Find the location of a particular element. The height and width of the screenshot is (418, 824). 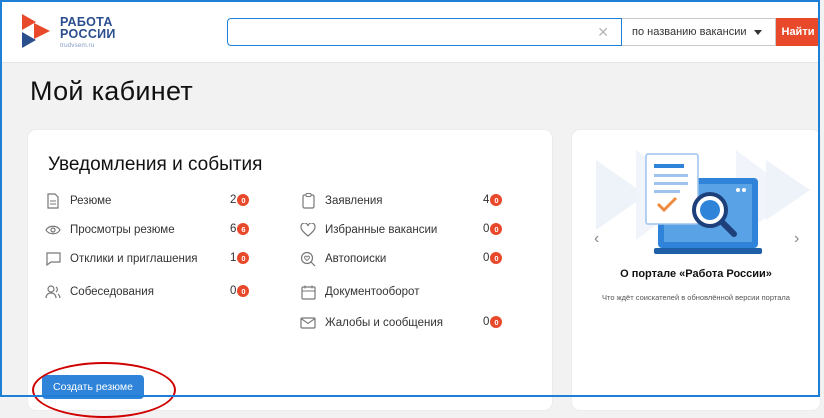

mail-icon is located at coordinates (308, 323).